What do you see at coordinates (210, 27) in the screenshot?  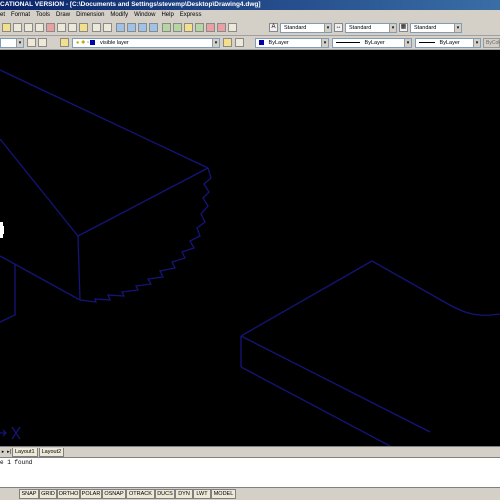 I see `markup-icon` at bounding box center [210, 27].